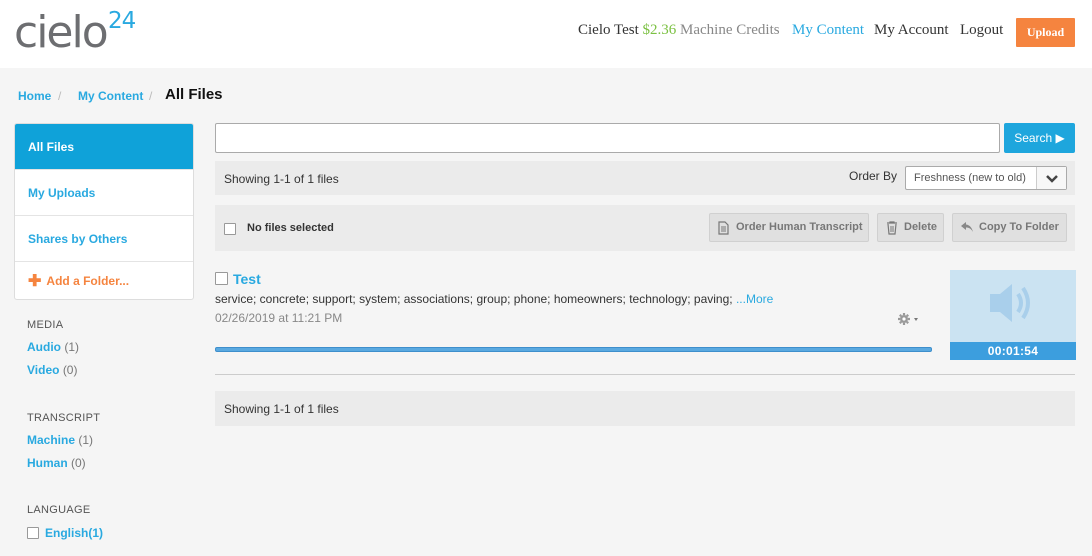  What do you see at coordinates (645, 408) in the screenshot?
I see `results-footer: Showing 1-1 of 1 files` at bounding box center [645, 408].